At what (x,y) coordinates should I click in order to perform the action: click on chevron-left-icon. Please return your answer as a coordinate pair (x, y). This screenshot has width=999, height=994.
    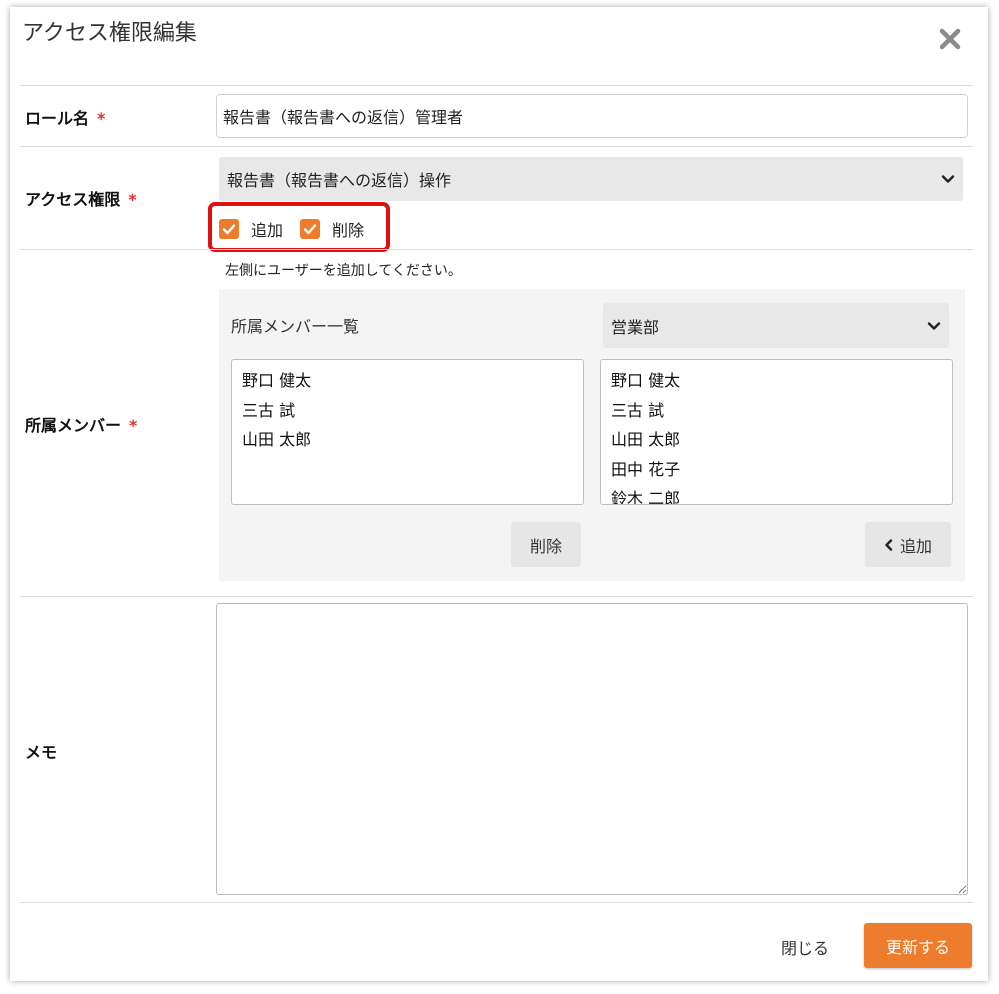
    Looking at the image, I should click on (889, 544).